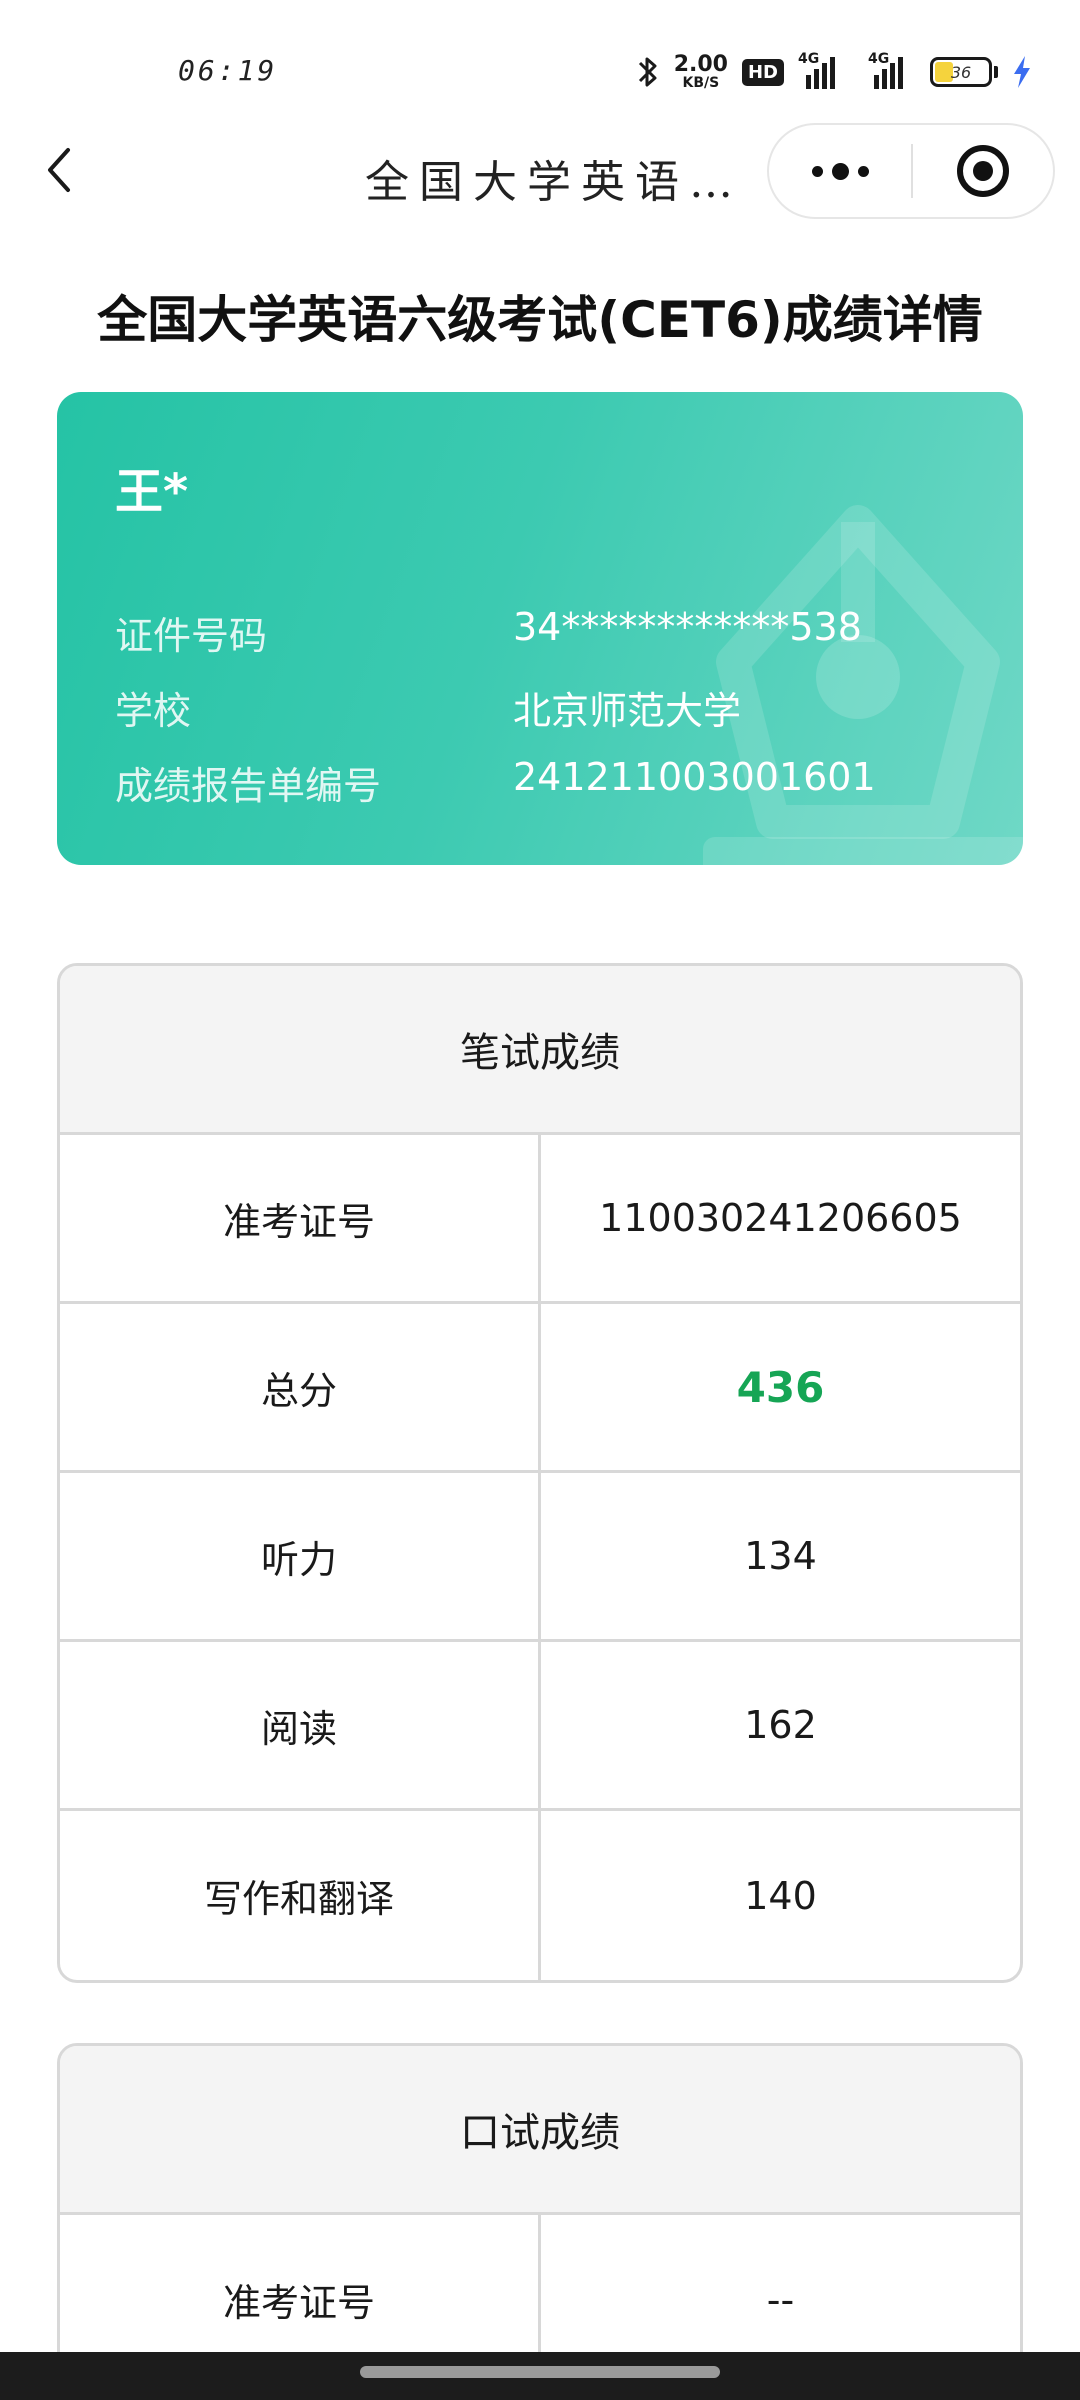 The image size is (1080, 2400). Describe the element at coordinates (60, 170) in the screenshot. I see `back-icon` at that location.